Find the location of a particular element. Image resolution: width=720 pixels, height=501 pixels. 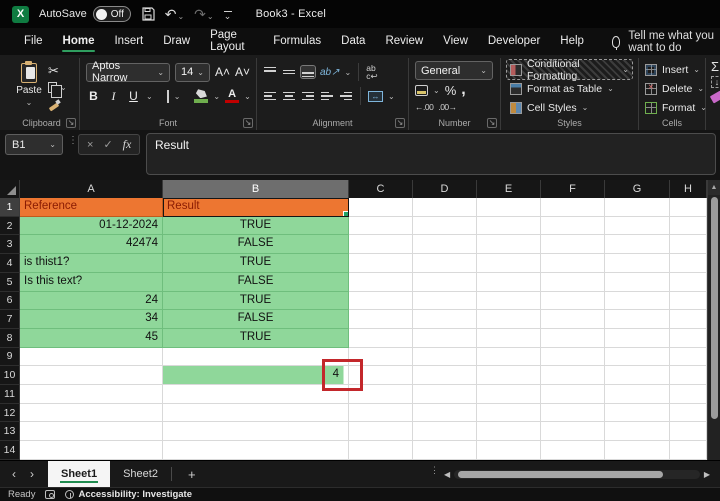

cell-A6: 24 is located at coordinates (91, 301).